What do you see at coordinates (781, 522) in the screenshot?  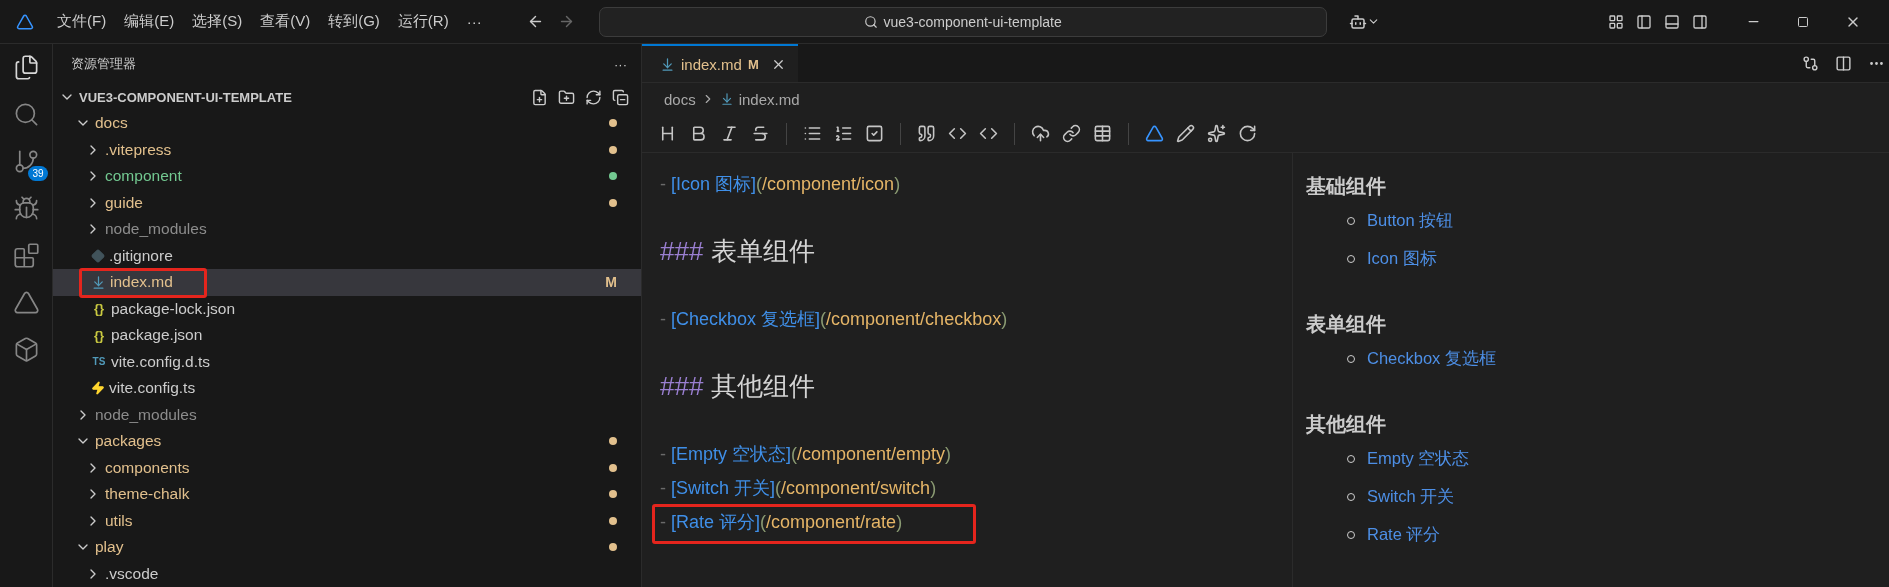 I see `code-line: - [Rate 评分](/component/rate)` at bounding box center [781, 522].